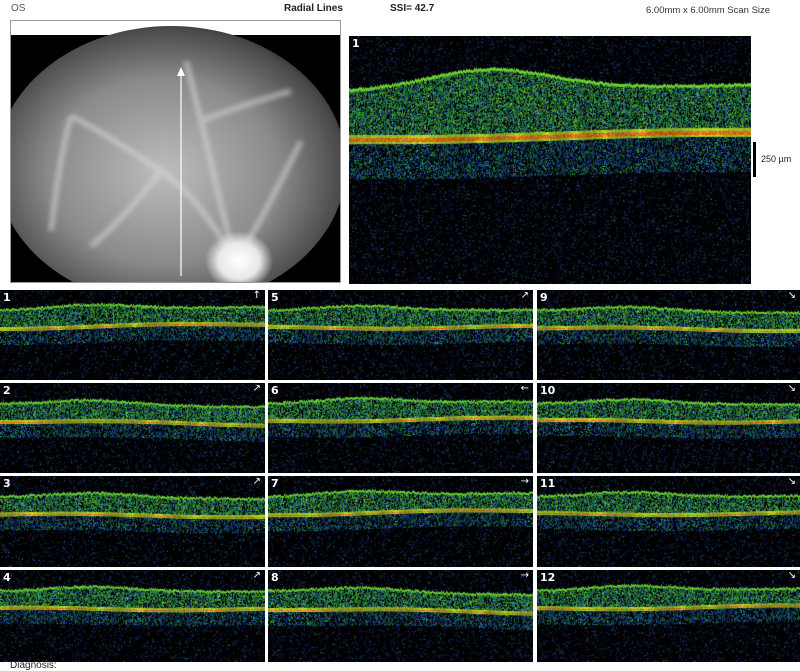  Describe the element at coordinates (275, 297) in the screenshot. I see `thumbnail-number: 5` at that location.